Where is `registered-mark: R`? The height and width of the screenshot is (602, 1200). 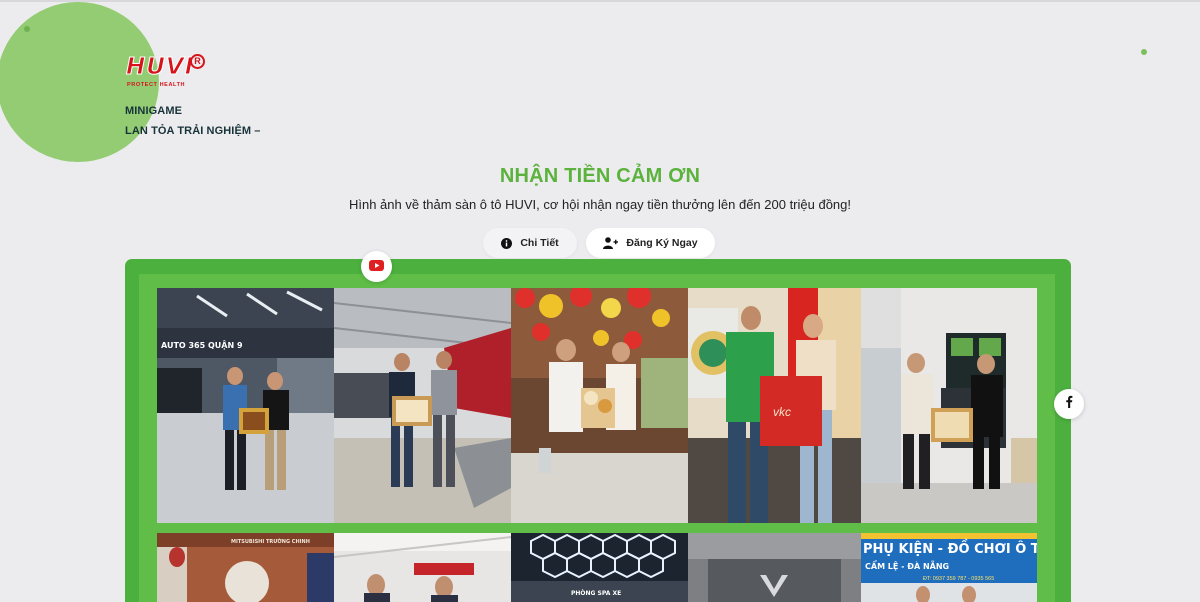
registered-mark: R is located at coordinates (197, 61).